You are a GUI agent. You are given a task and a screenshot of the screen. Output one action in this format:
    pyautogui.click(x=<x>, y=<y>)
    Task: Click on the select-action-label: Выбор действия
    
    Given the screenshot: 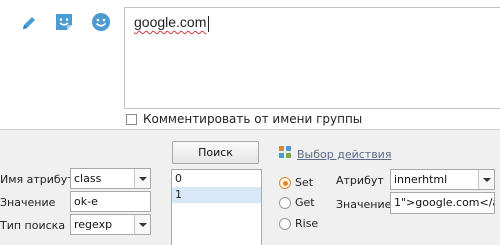 What is the action you would take?
    pyautogui.click(x=344, y=154)
    